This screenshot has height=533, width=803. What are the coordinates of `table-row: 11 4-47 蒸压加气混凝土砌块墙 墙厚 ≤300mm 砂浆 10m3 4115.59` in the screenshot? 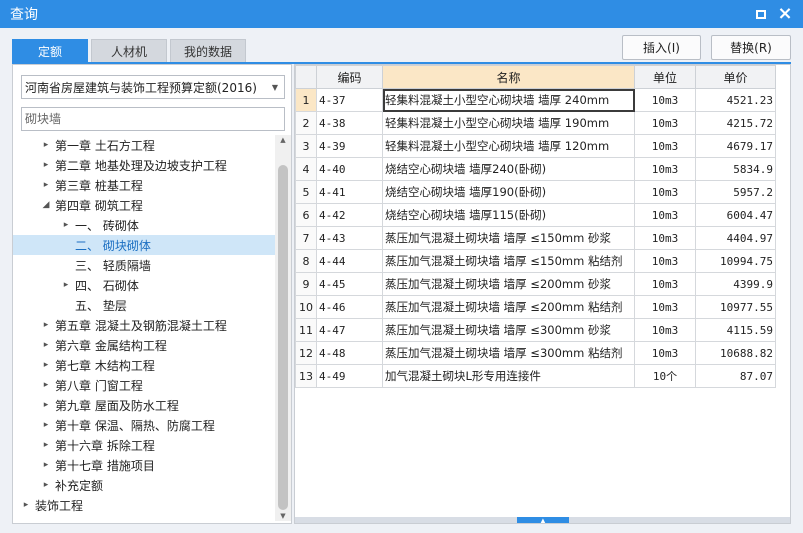 It's located at (535, 330).